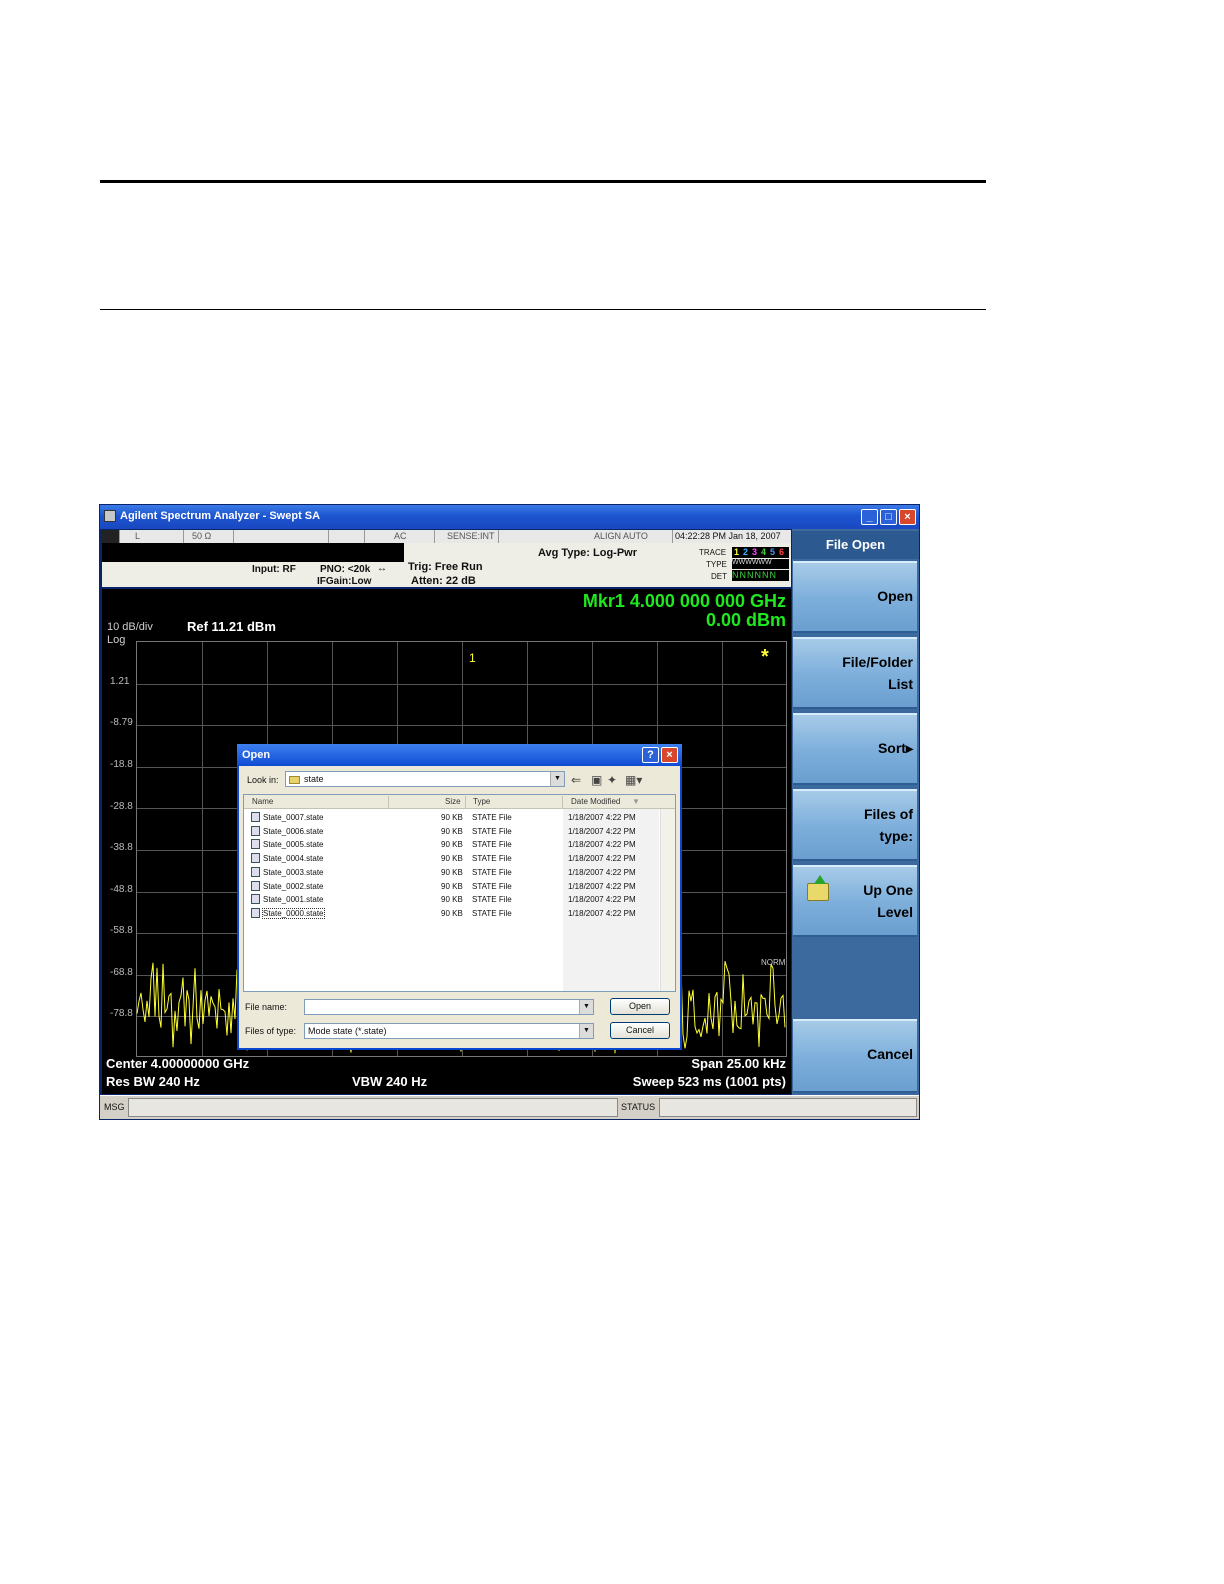 The width and height of the screenshot is (1224, 1584). I want to click on status-field, so click(788, 1107).